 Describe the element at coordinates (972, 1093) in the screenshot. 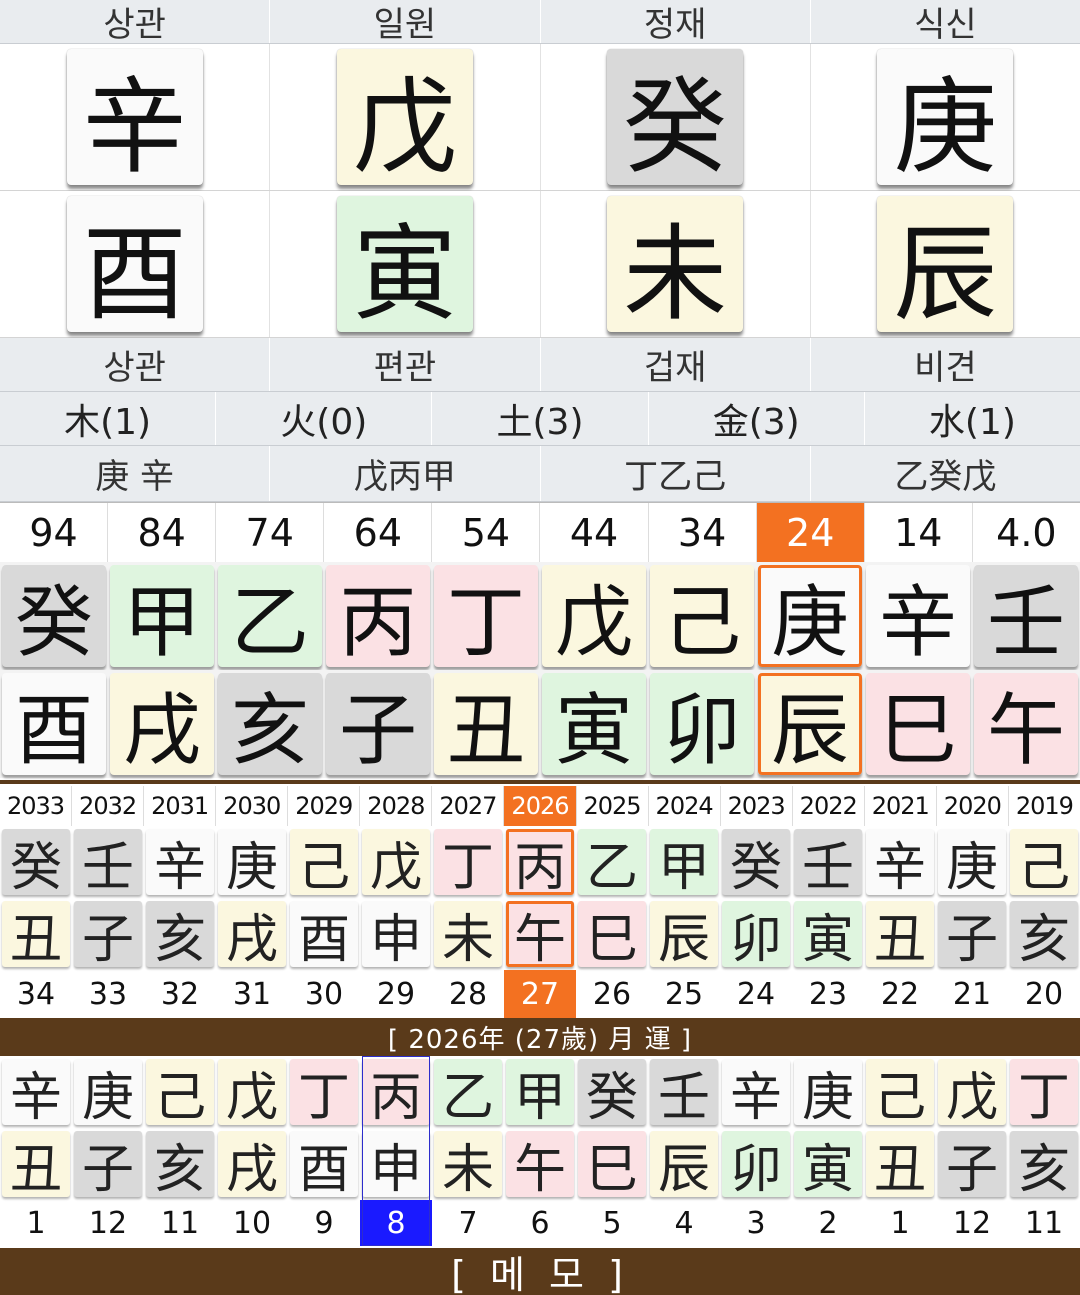

I see `wolun-stem-tile: 戊` at that location.